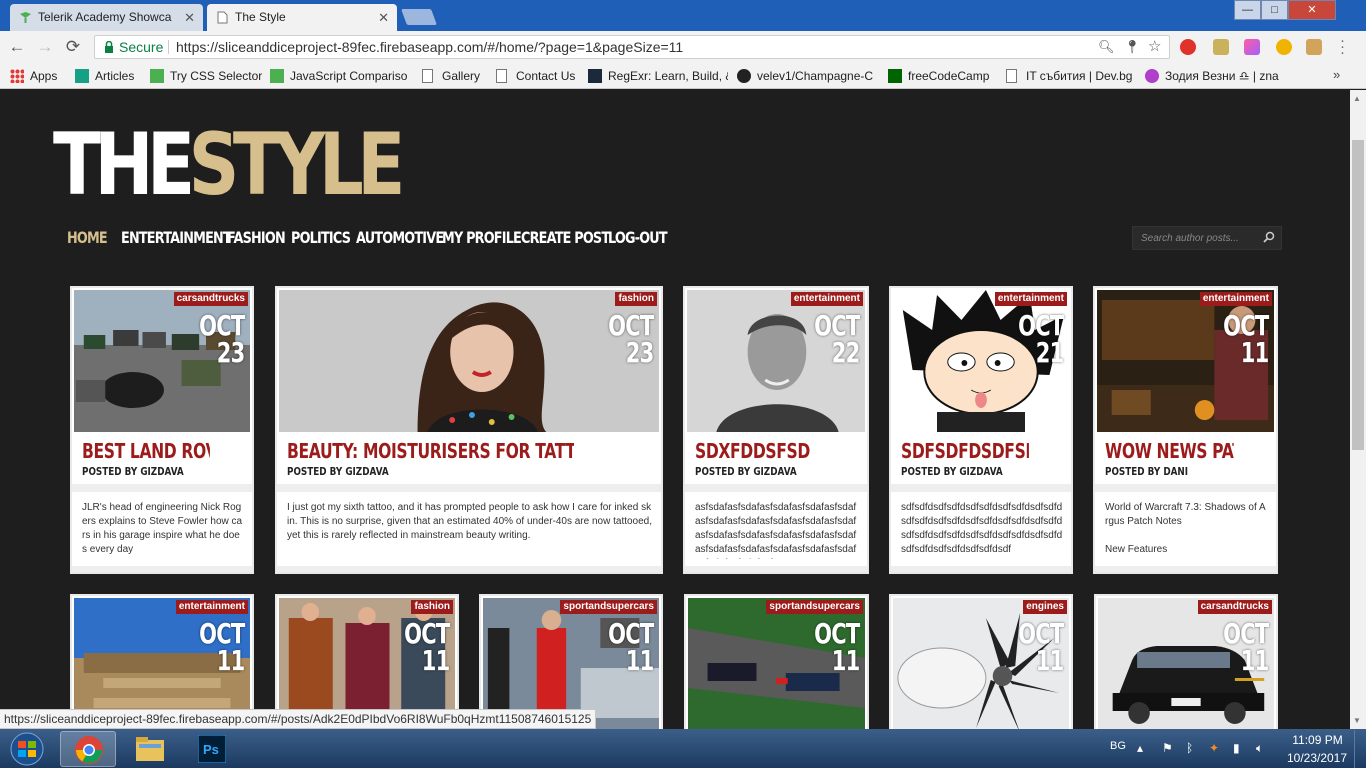 This screenshot has width=1366, height=768. Describe the element at coordinates (1070, 76) in the screenshot. I see `bookmark-dev-bg: IT събития | Dev.bg` at that location.